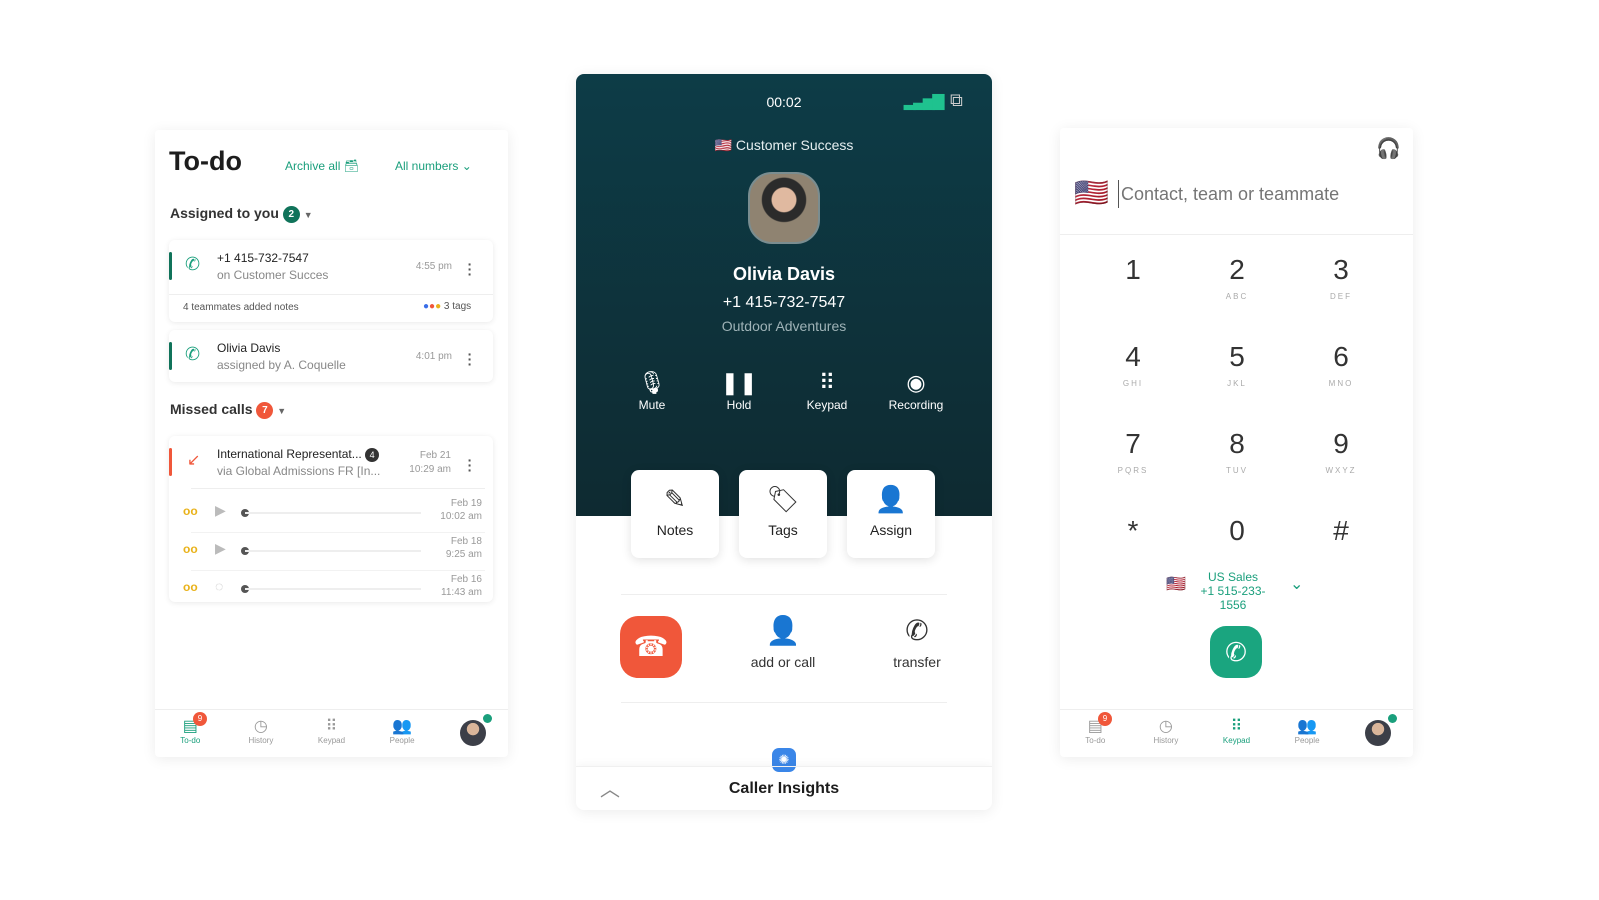  Describe the element at coordinates (466, 579) in the screenshot. I see `voicemail-date: Feb 16` at that location.